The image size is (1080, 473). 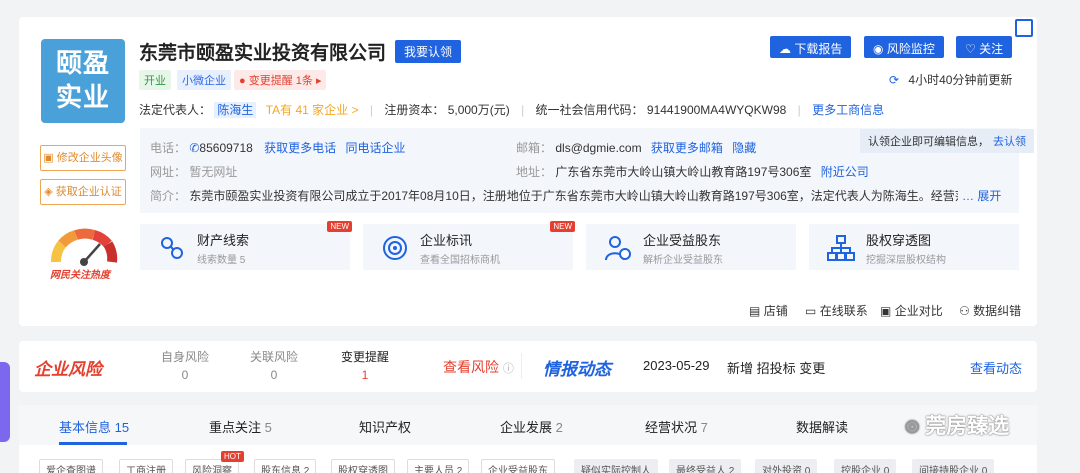 What do you see at coordinates (438, 466) in the screenshot?
I see `subtab-key-personnel: 主要人员 2` at bounding box center [438, 466].